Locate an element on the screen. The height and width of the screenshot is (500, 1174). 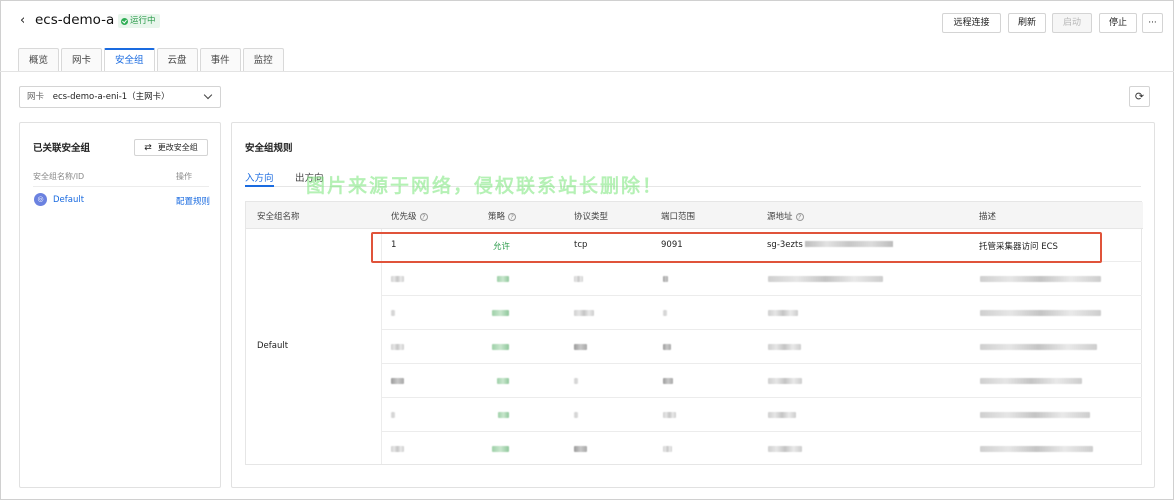
col-protocol: 协议类型 is located at coordinates (591, 217).